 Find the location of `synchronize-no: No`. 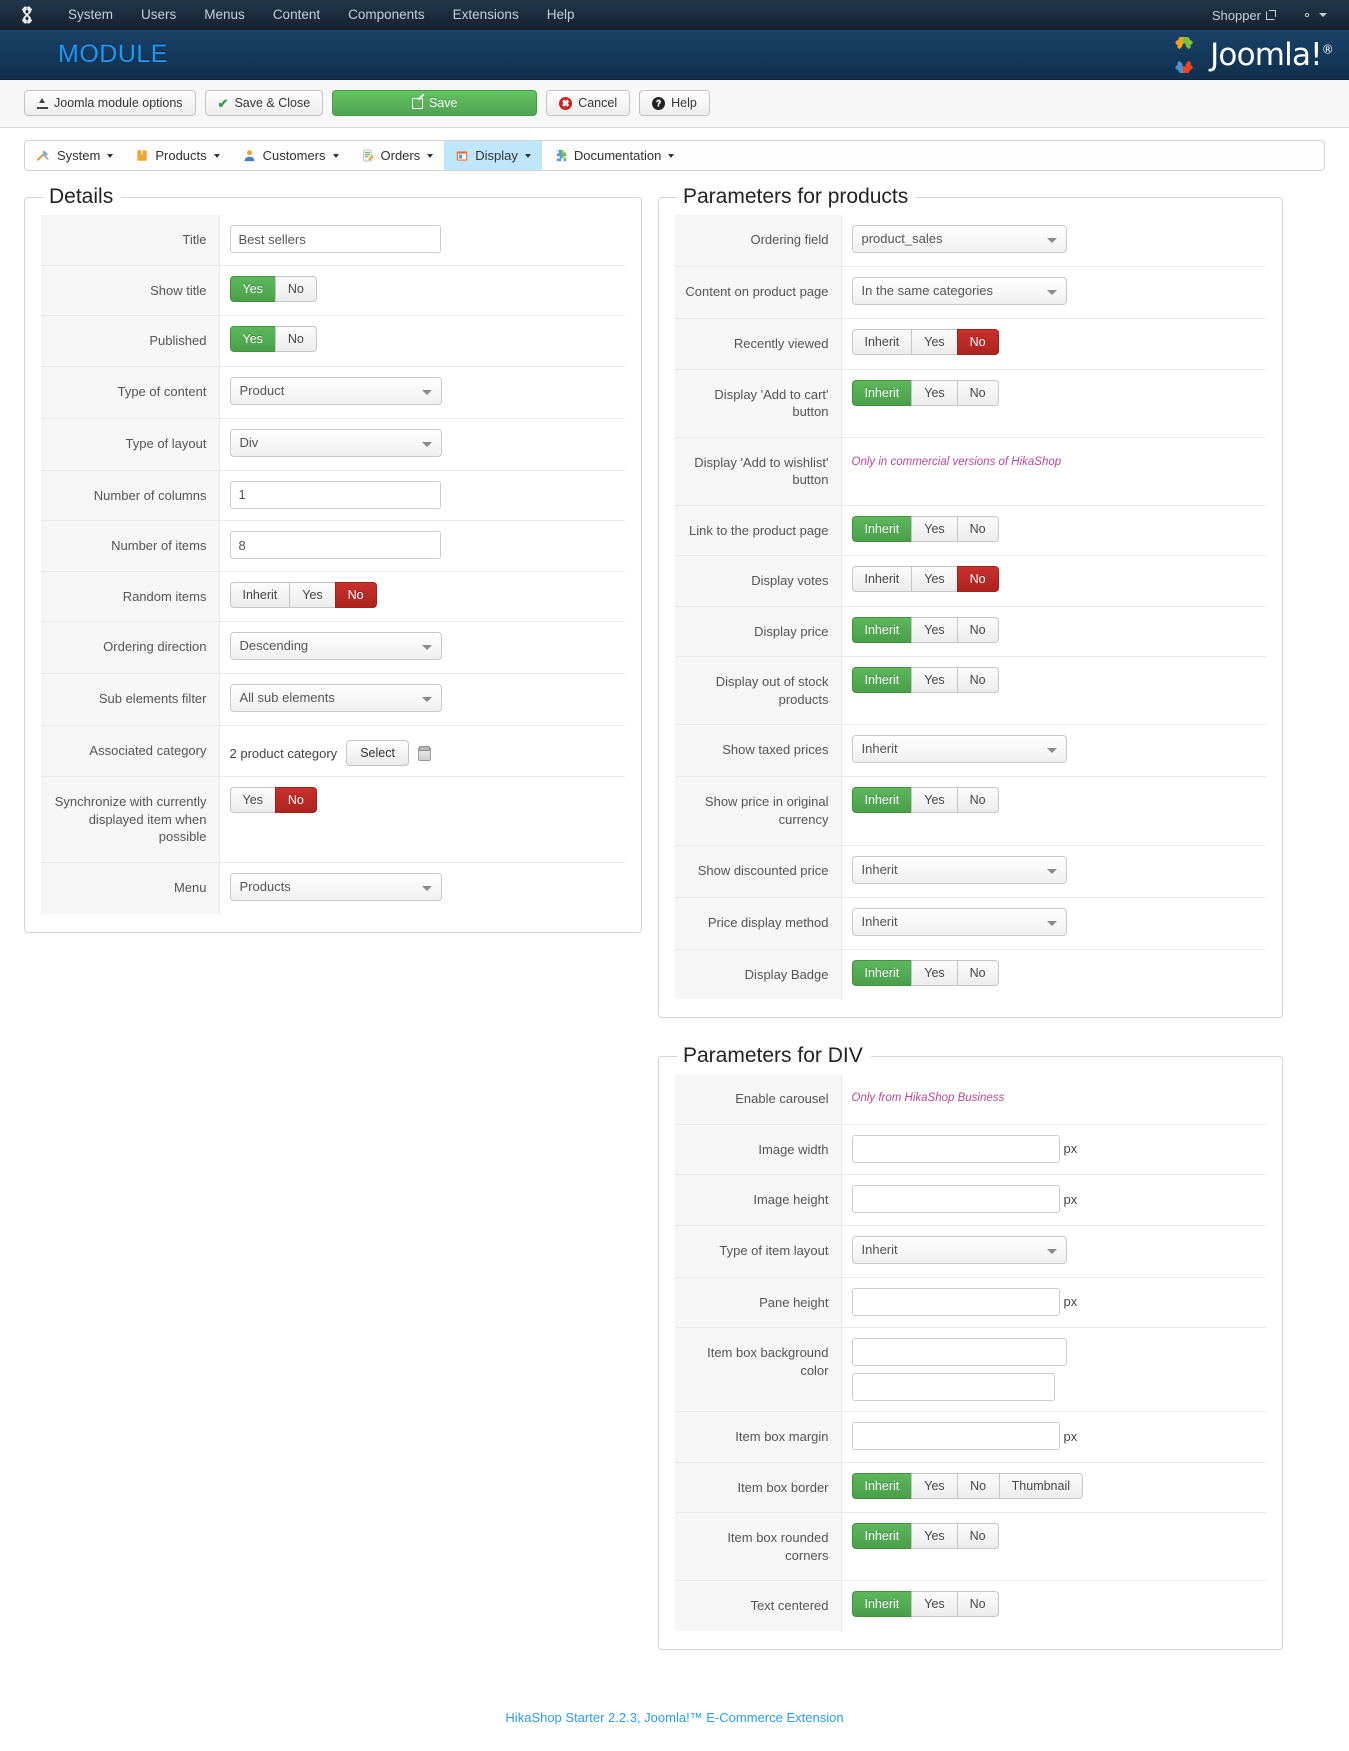

synchronize-no: No is located at coordinates (295, 800).